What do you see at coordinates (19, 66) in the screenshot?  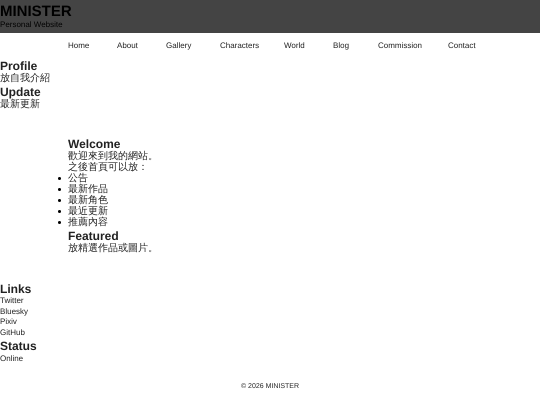 I see `section-heading: Profile` at bounding box center [19, 66].